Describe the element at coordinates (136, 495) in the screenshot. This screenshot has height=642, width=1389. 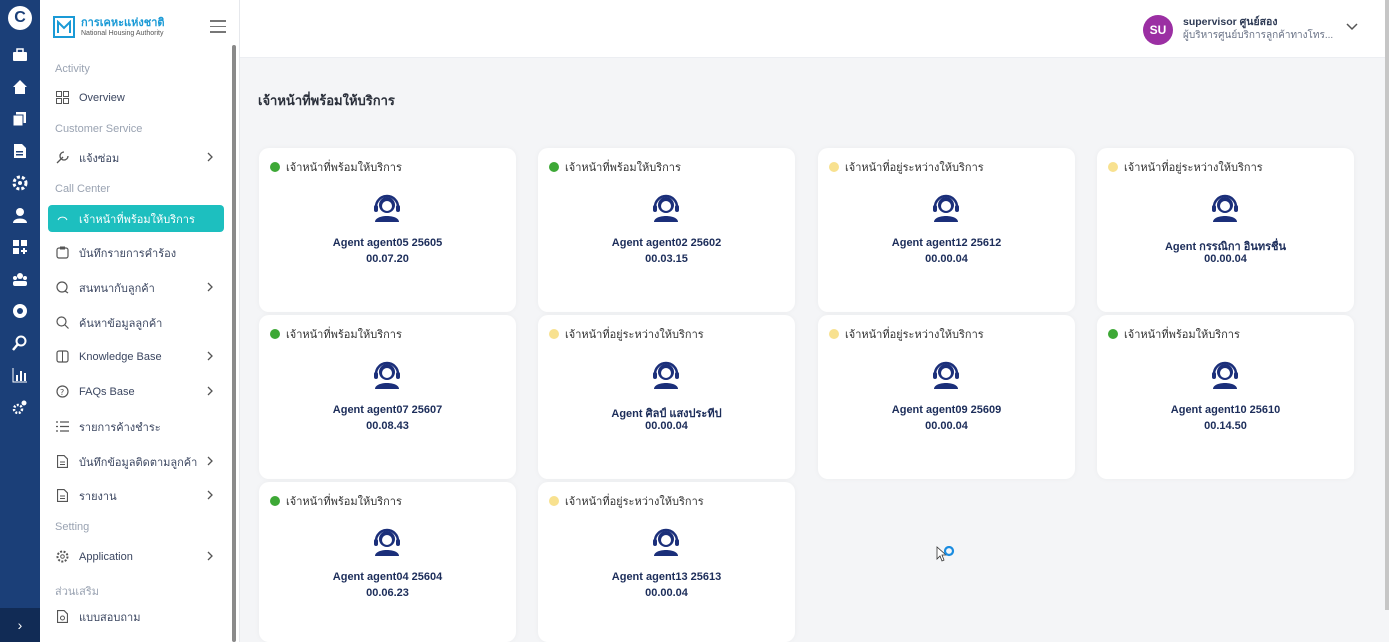
I see `sidebar-item-report: รายงาน` at that location.